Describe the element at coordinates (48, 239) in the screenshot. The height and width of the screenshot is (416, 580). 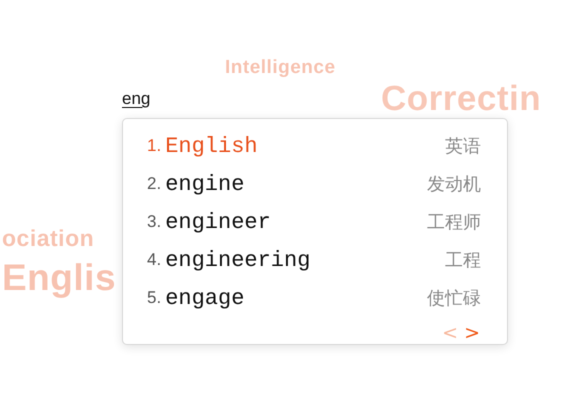
I see `background-word: ociation` at that location.